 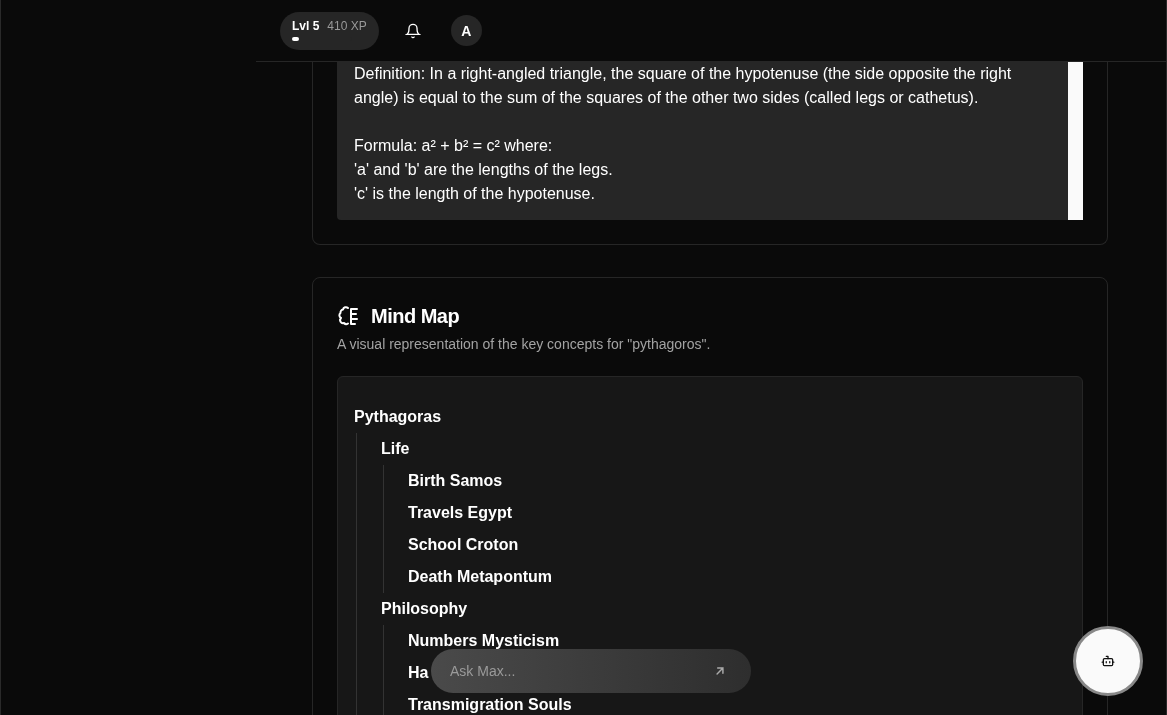 I want to click on node-label: Pythagoras, so click(x=398, y=417).